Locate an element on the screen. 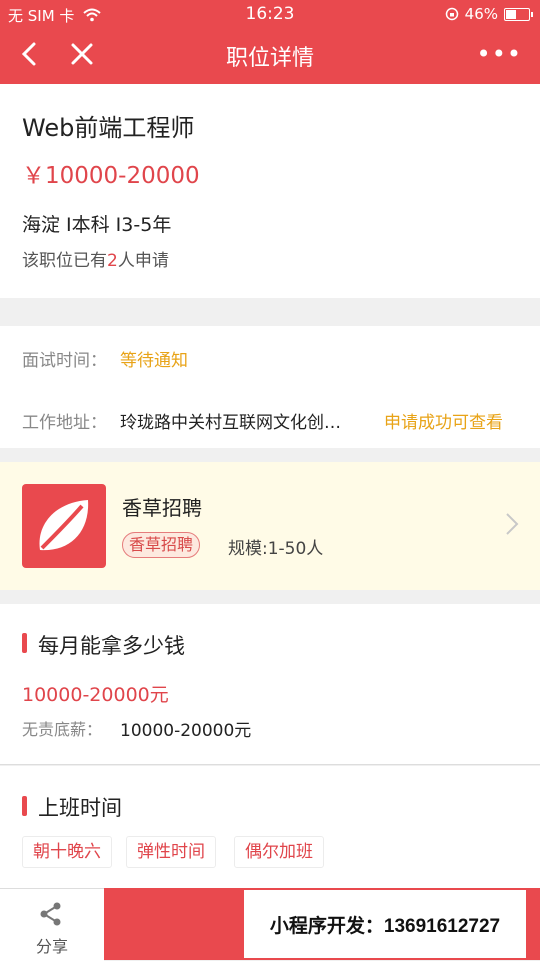  share-label: 分享 is located at coordinates (51, 946).